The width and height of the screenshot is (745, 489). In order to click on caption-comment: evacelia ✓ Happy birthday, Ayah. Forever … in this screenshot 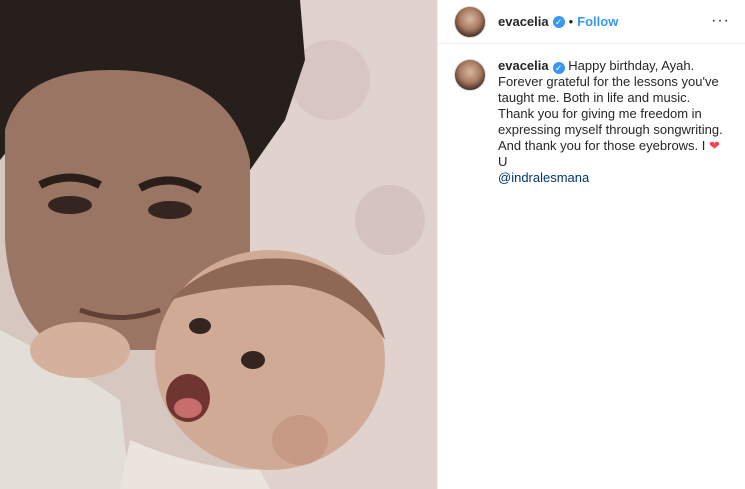, I will do `click(591, 115)`.